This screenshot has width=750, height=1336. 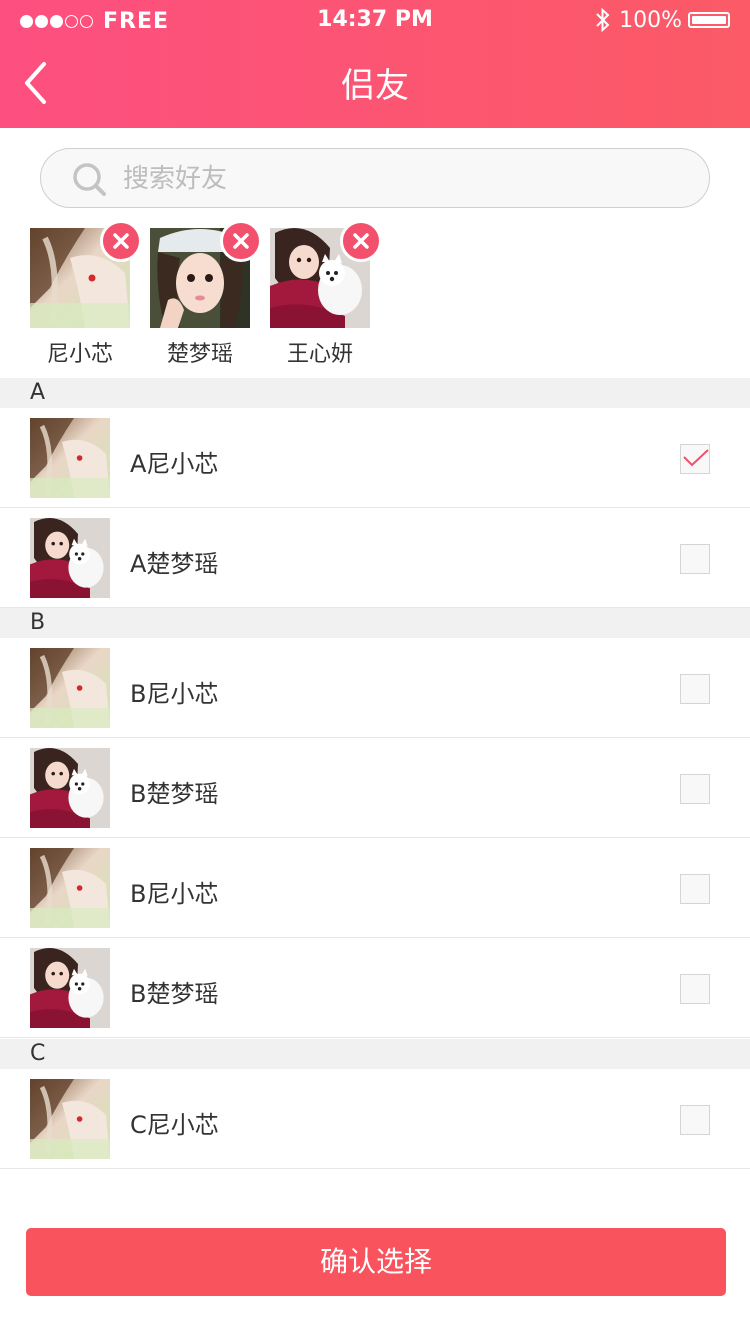 What do you see at coordinates (375, 20) in the screenshot?
I see `status-bar: FREE 14:37 PM 100%` at bounding box center [375, 20].